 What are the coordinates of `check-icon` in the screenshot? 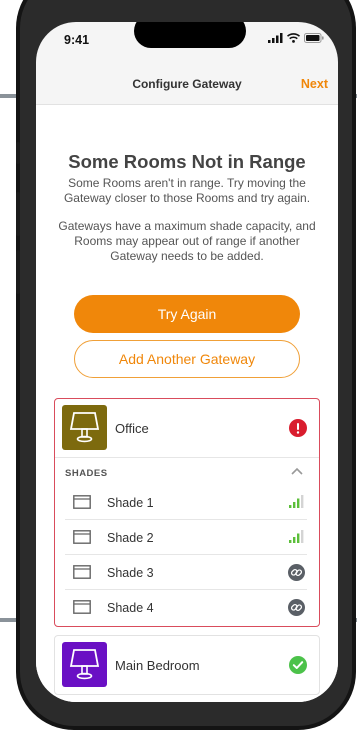 It's located at (298, 665).